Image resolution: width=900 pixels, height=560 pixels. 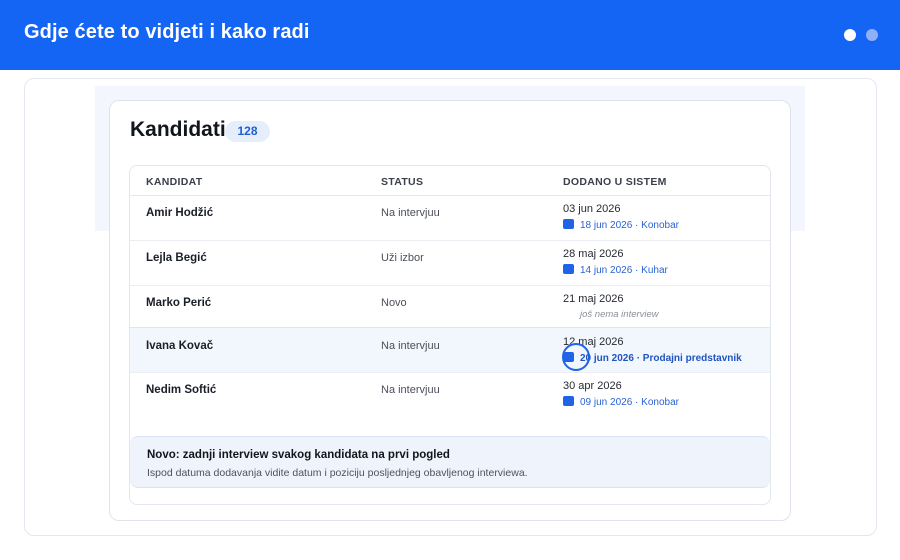 I want to click on highlight-ring, so click(x=576, y=357).